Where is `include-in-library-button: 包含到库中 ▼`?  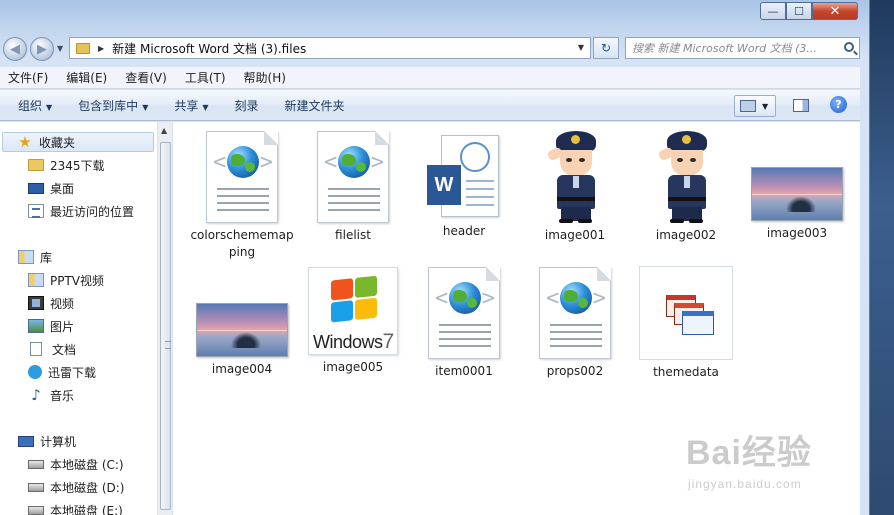
include-in-library-button: 包含到库中 ▼ is located at coordinates (113, 105).